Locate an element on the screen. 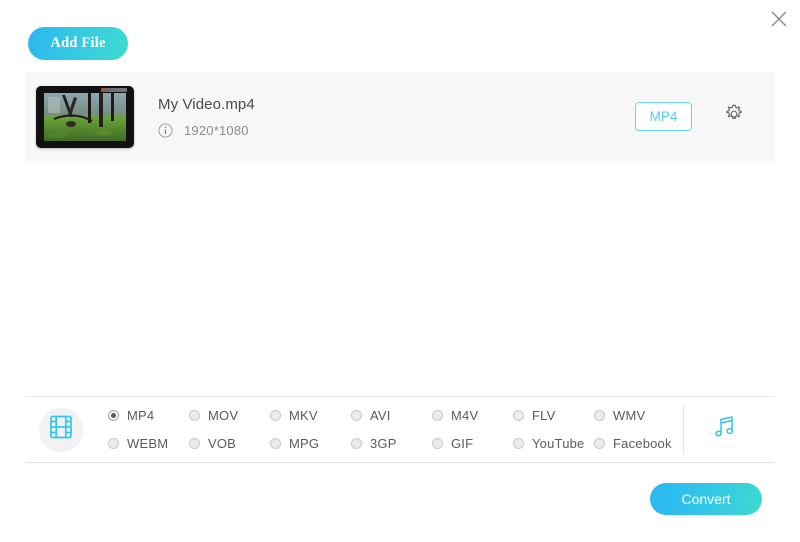 Image resolution: width=800 pixels, height=542 pixels. panel-divider is located at coordinates (683, 429).